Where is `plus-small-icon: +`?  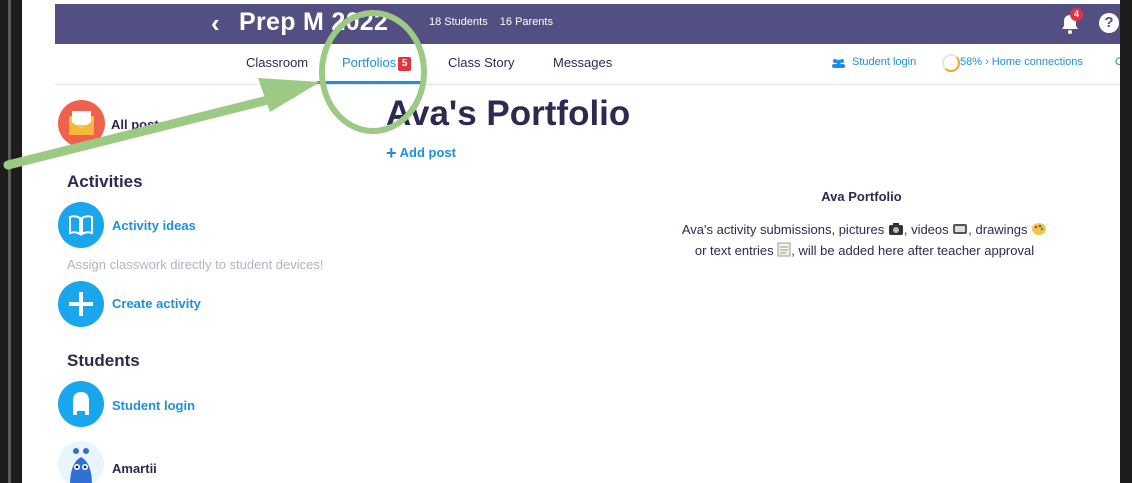 plus-small-icon: + is located at coordinates (391, 153).